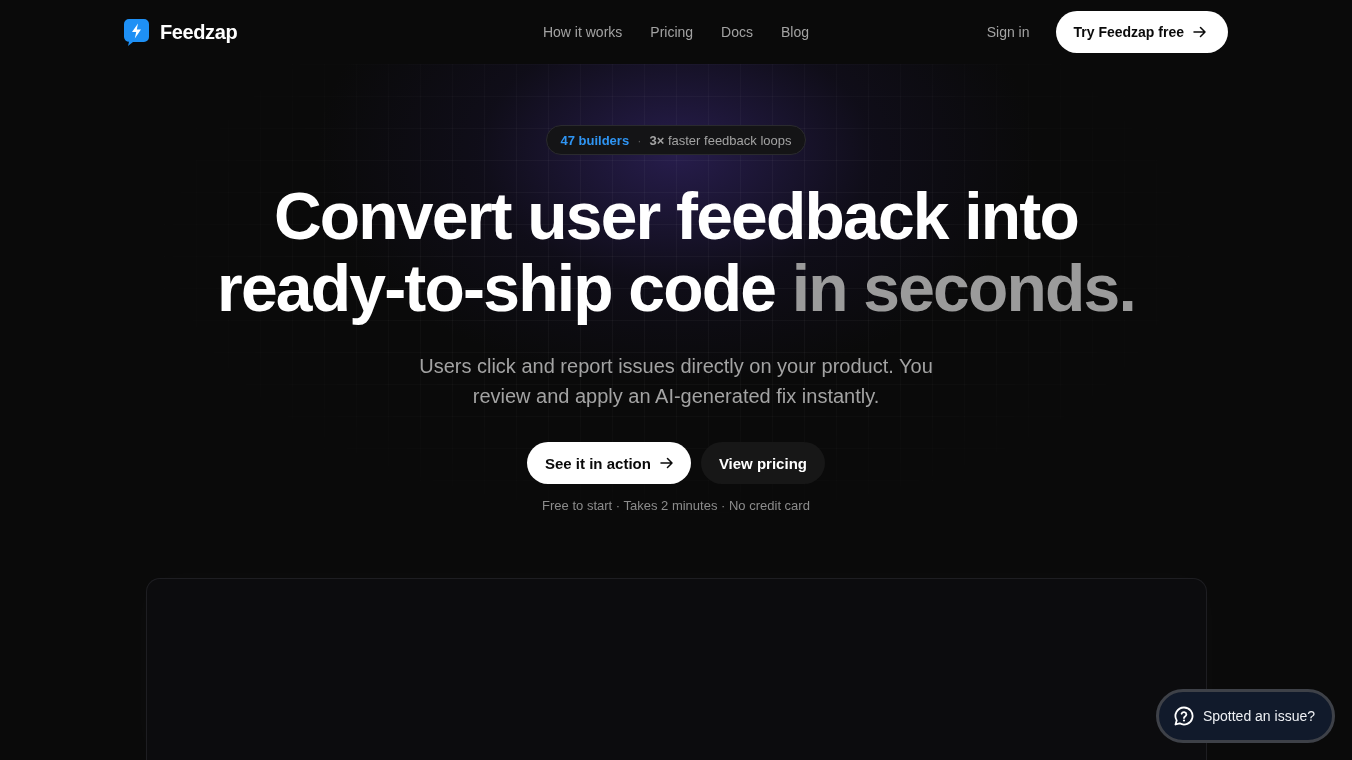 This screenshot has height=760, width=1352. Describe the element at coordinates (582, 32) in the screenshot. I see `nav-link: How it works` at that location.